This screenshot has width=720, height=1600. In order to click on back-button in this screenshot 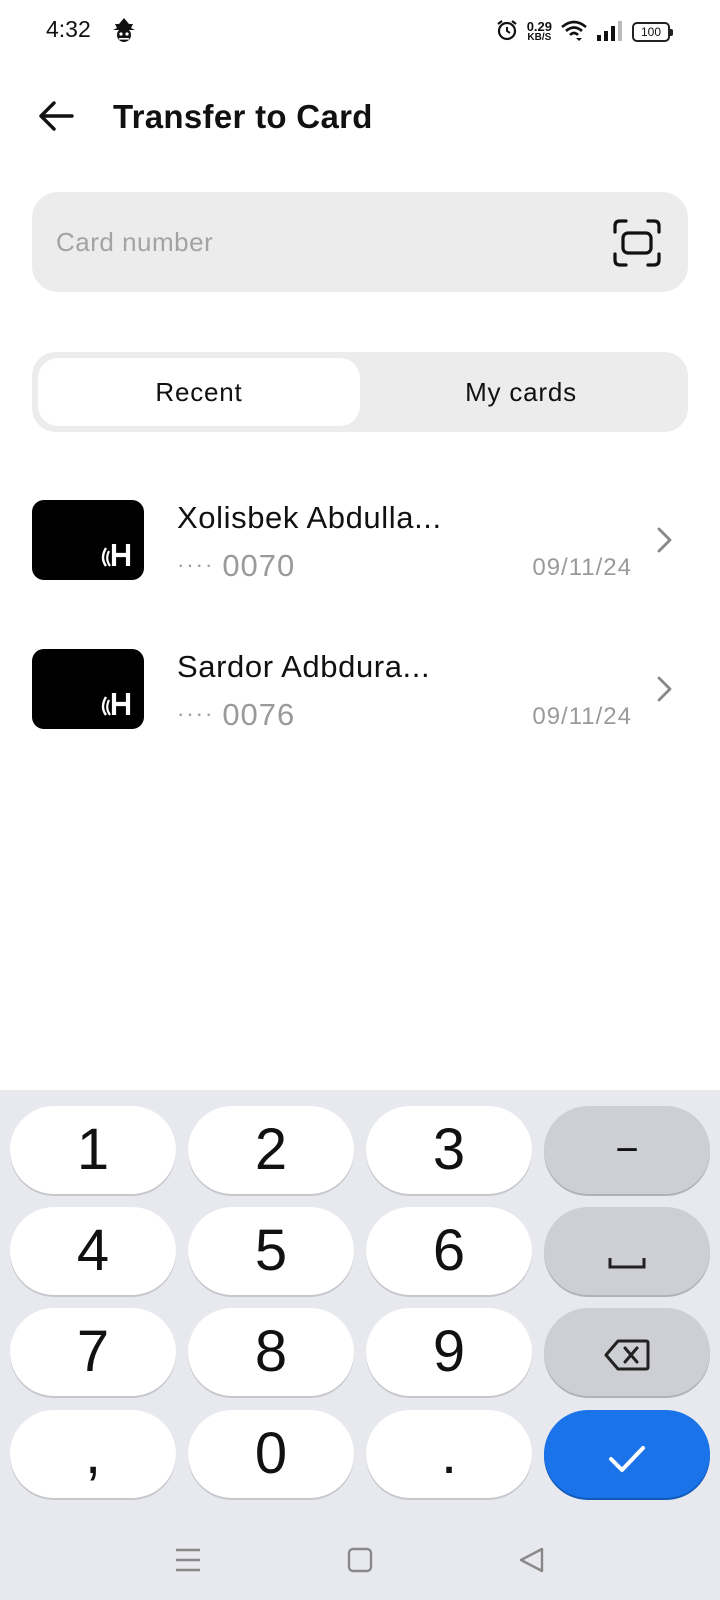, I will do `click(56, 118)`.